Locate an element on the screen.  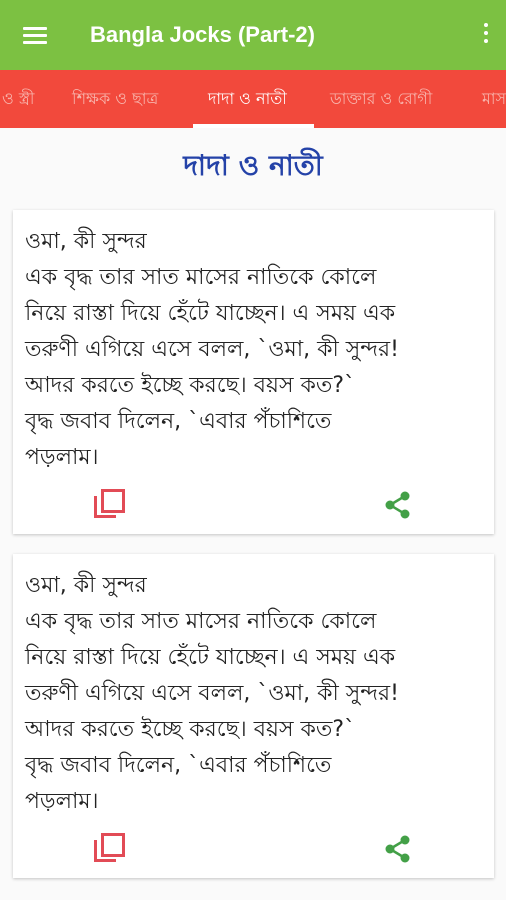
section-title: দাদা ও নাতী is located at coordinates (253, 165).